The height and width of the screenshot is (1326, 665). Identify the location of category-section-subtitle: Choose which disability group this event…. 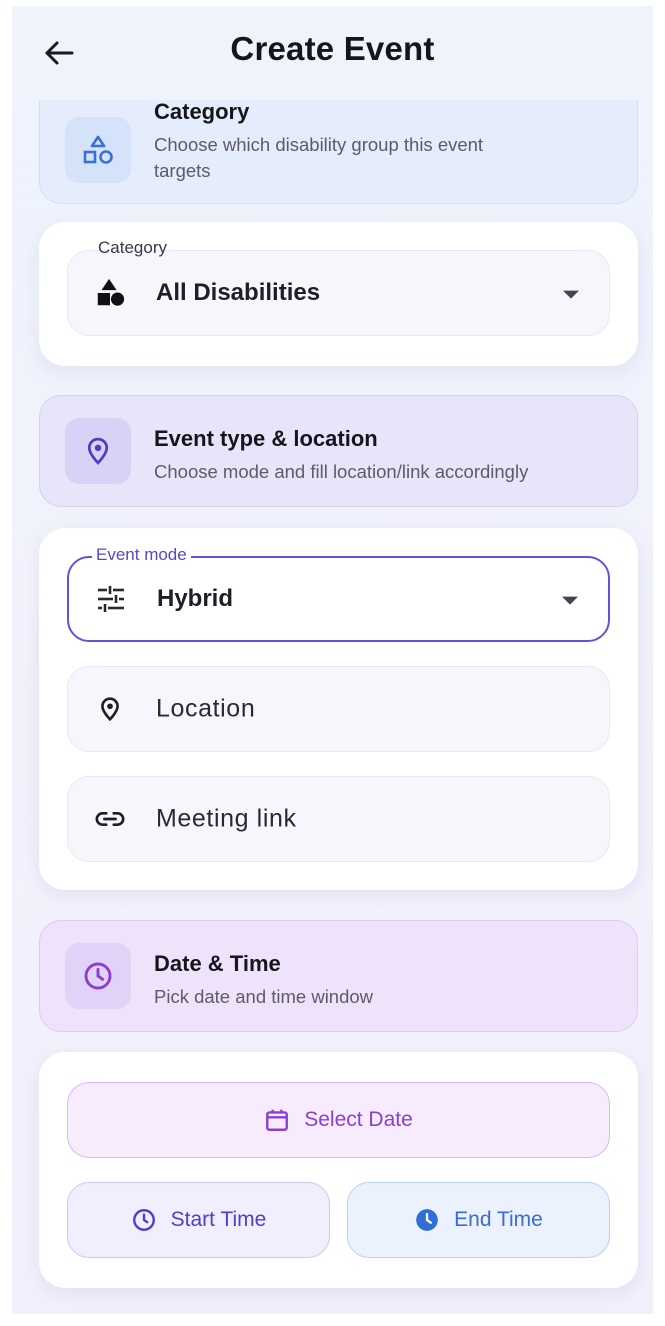
(318, 158).